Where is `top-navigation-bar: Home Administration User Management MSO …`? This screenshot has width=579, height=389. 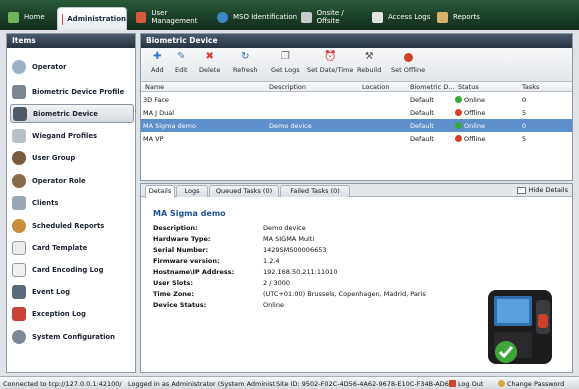
top-navigation-bar: Home Administration User Management MSO … is located at coordinates (289, 15).